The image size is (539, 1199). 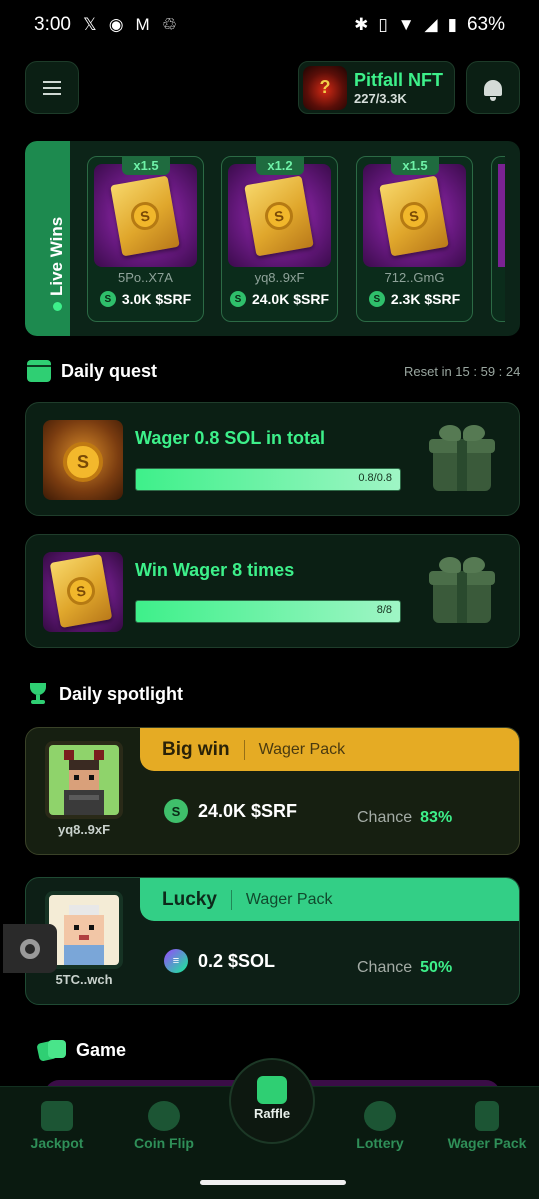 What do you see at coordinates (361, 24) in the screenshot?
I see `bluetooth-icon: ✱` at bounding box center [361, 24].